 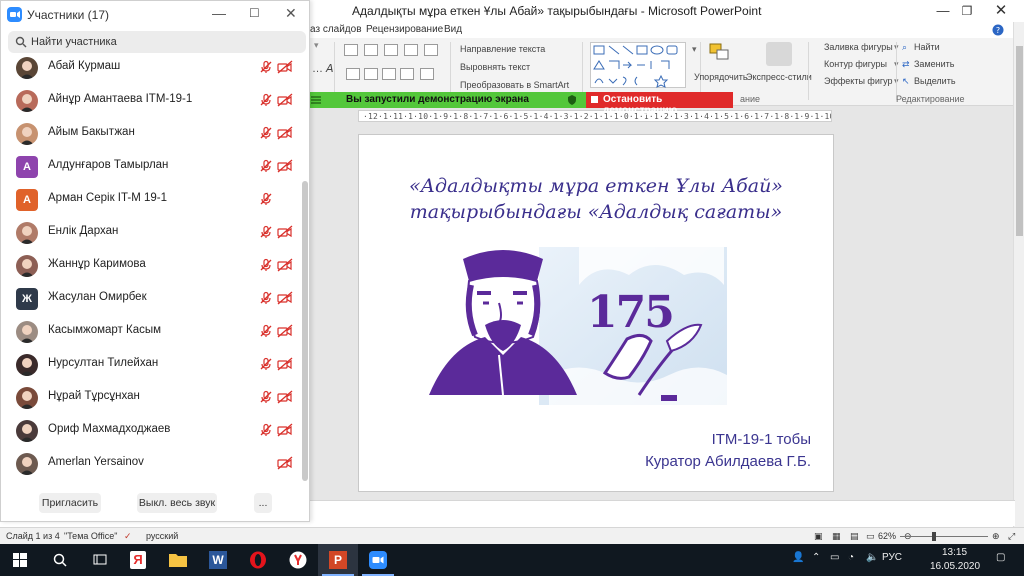 What do you see at coordinates (74, 42) in the screenshot?
I see `search-input: Найти участника` at bounding box center [74, 42].